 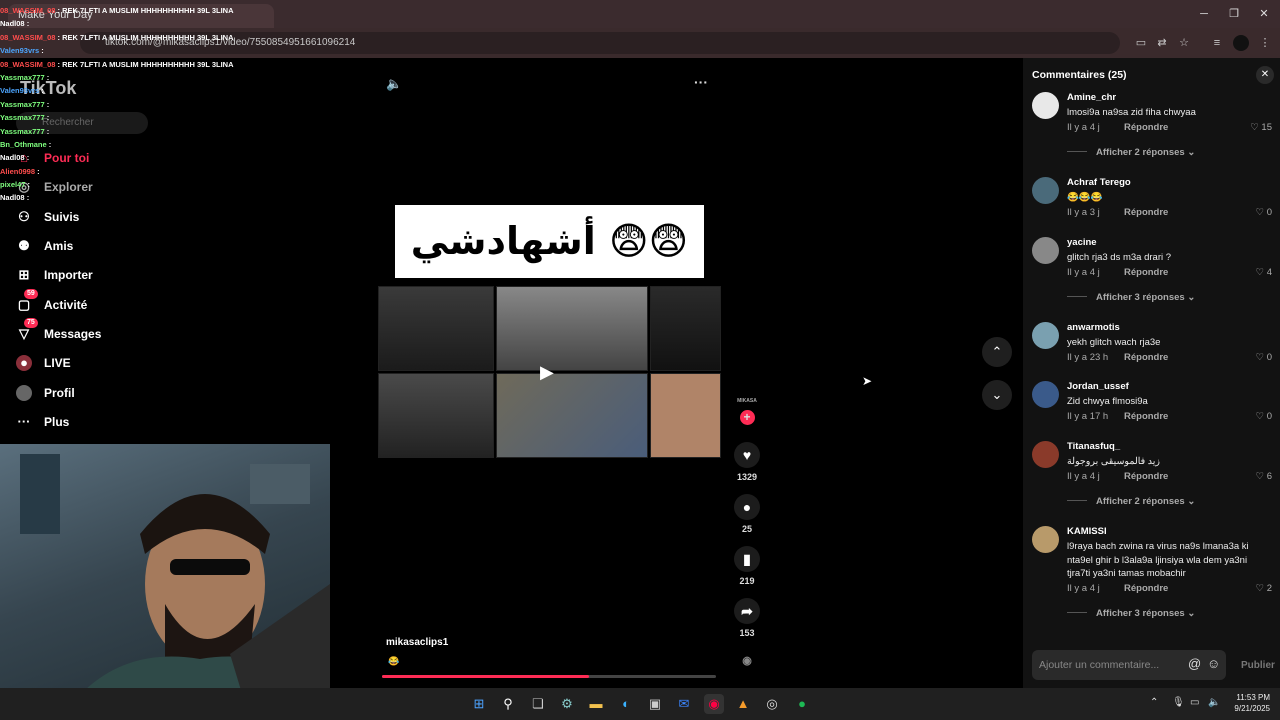 What do you see at coordinates (538, 704) in the screenshot?
I see `task-view-icon: ❏` at bounding box center [538, 704].